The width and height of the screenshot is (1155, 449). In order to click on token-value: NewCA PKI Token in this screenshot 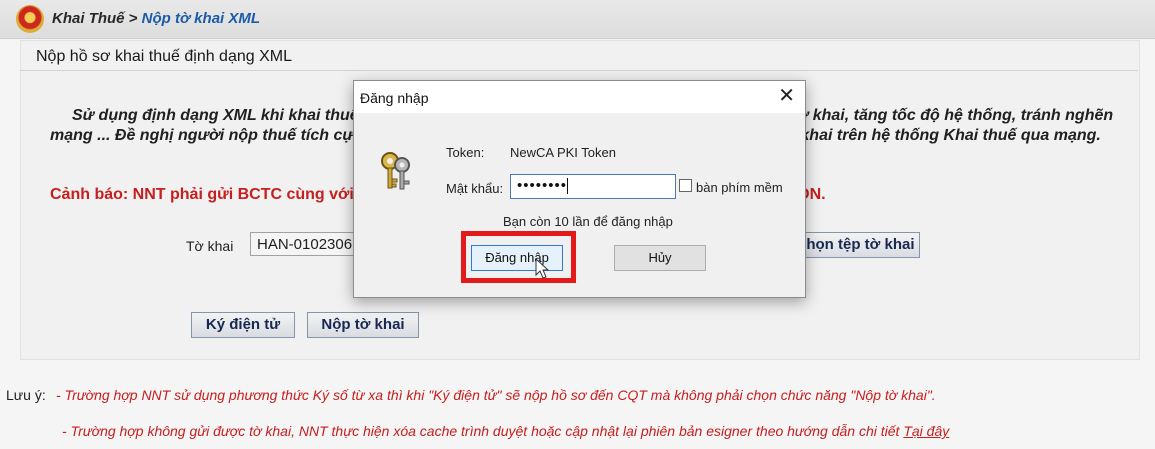, I will do `click(563, 152)`.